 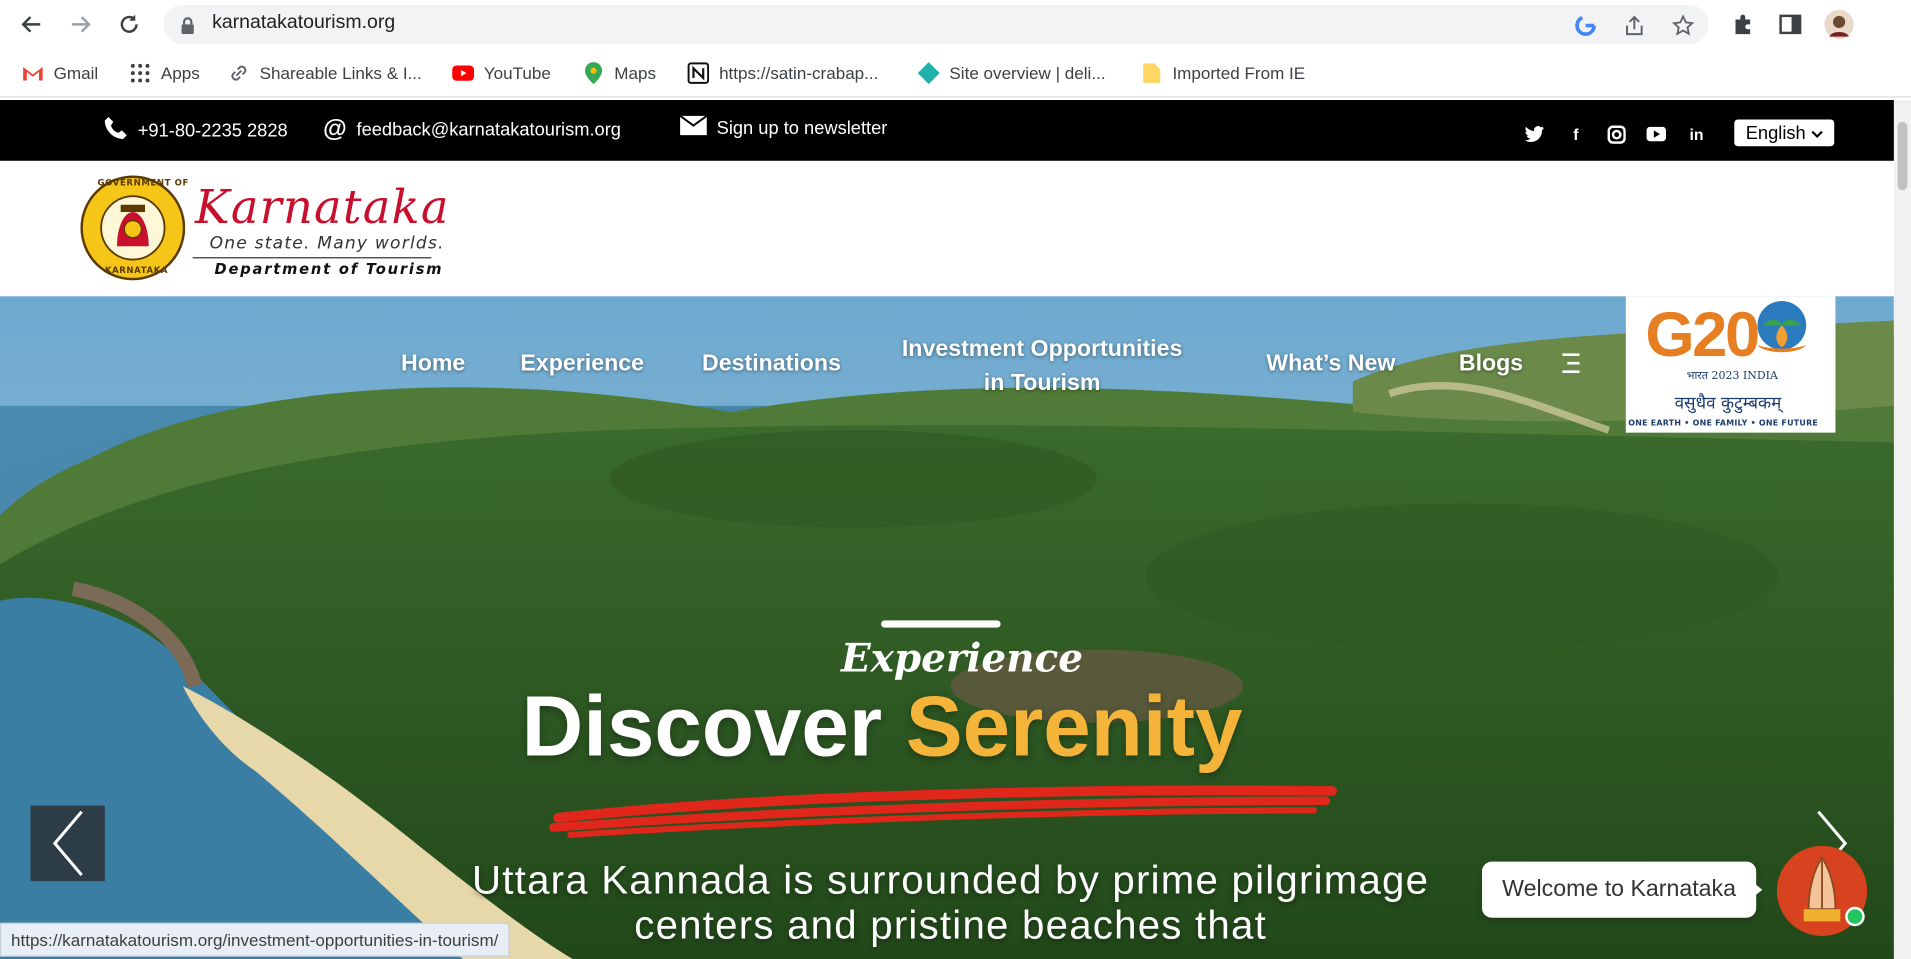 What do you see at coordinates (693, 127) in the screenshot?
I see `envelope-icon` at bounding box center [693, 127].